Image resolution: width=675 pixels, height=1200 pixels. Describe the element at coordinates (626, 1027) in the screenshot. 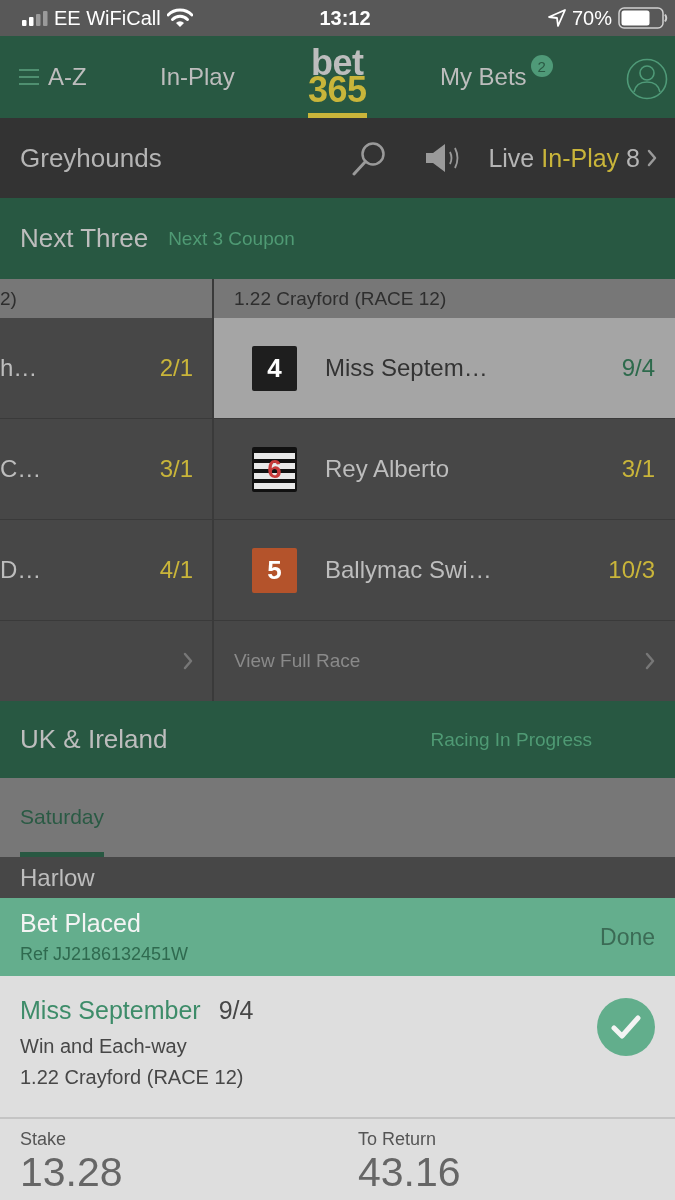

I see `check-circle-icon` at that location.